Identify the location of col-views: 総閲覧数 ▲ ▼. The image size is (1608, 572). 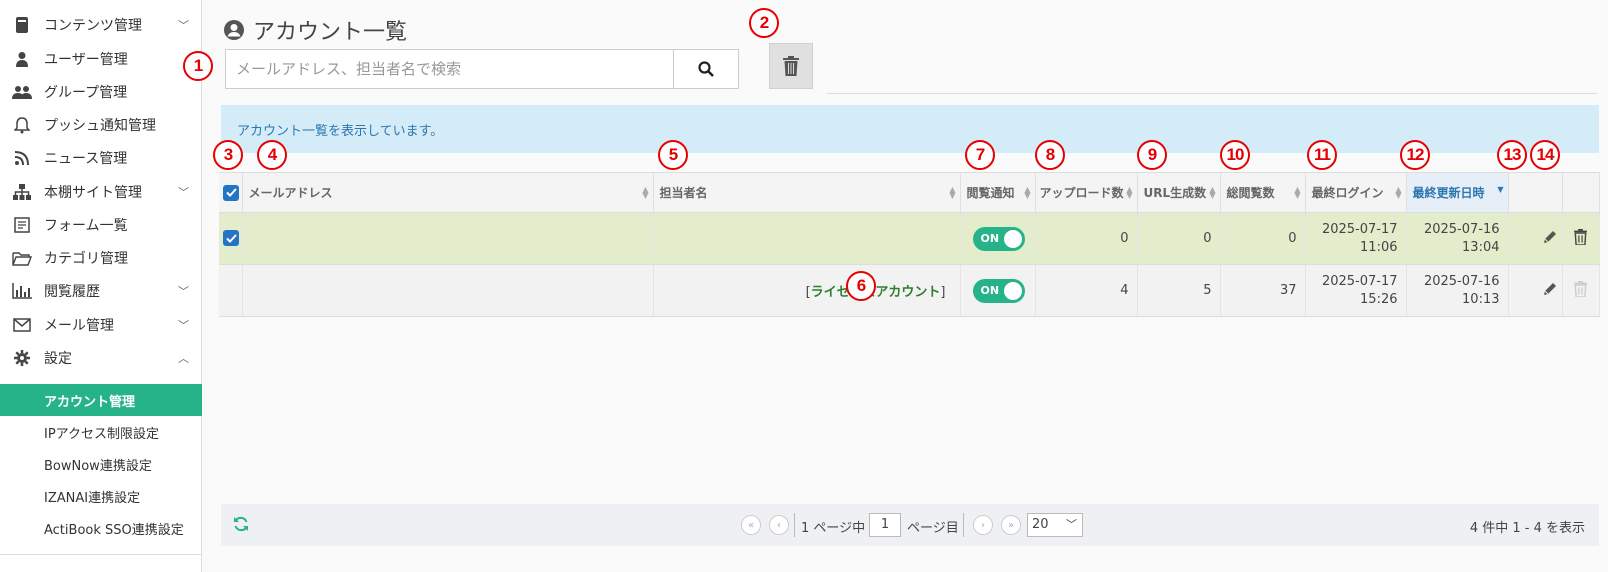
(1263, 192).